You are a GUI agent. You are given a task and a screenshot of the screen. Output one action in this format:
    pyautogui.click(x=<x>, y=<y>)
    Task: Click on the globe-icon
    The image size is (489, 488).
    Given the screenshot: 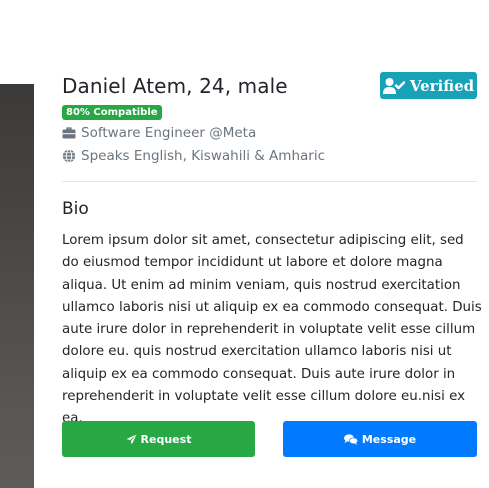 What is the action you would take?
    pyautogui.click(x=69, y=156)
    